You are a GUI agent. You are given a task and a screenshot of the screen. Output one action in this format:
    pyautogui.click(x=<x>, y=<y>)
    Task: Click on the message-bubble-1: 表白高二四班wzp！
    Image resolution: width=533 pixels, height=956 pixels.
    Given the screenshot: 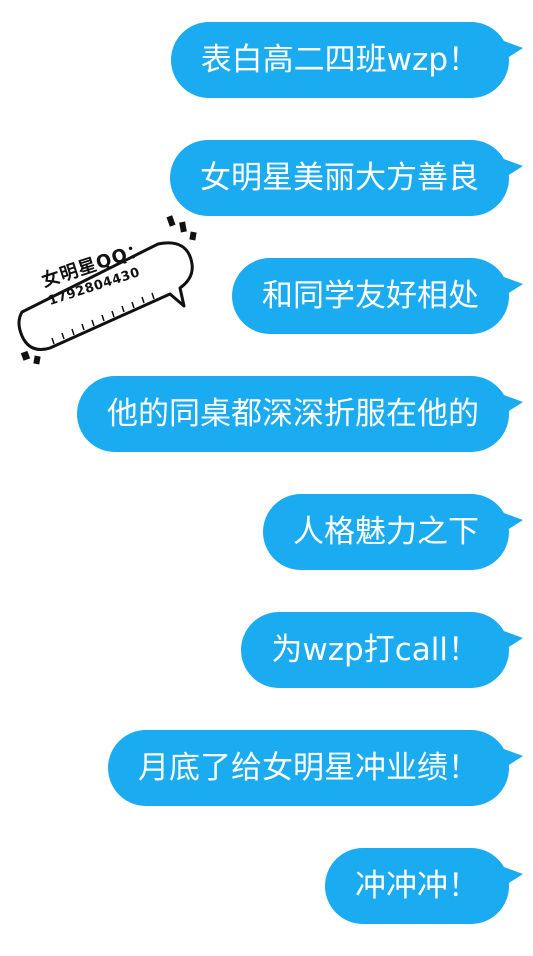 What is the action you would take?
    pyautogui.click(x=347, y=60)
    